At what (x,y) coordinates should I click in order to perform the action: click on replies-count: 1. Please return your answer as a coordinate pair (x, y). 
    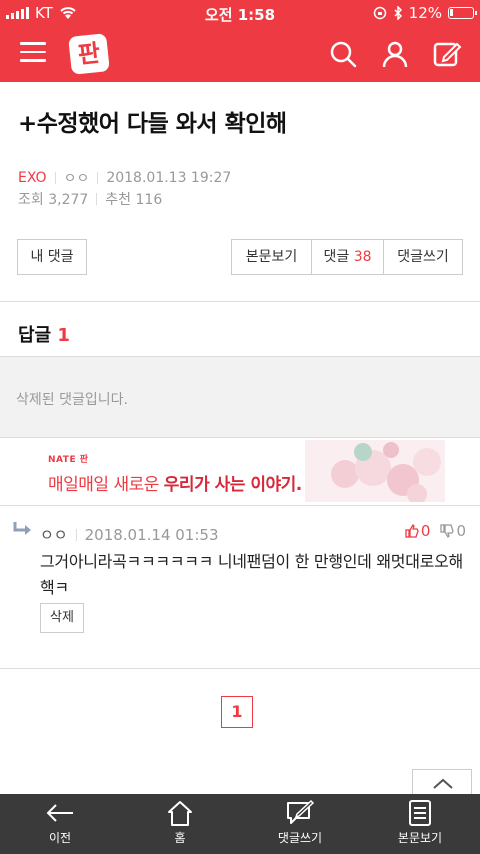
    Looking at the image, I should click on (63, 335).